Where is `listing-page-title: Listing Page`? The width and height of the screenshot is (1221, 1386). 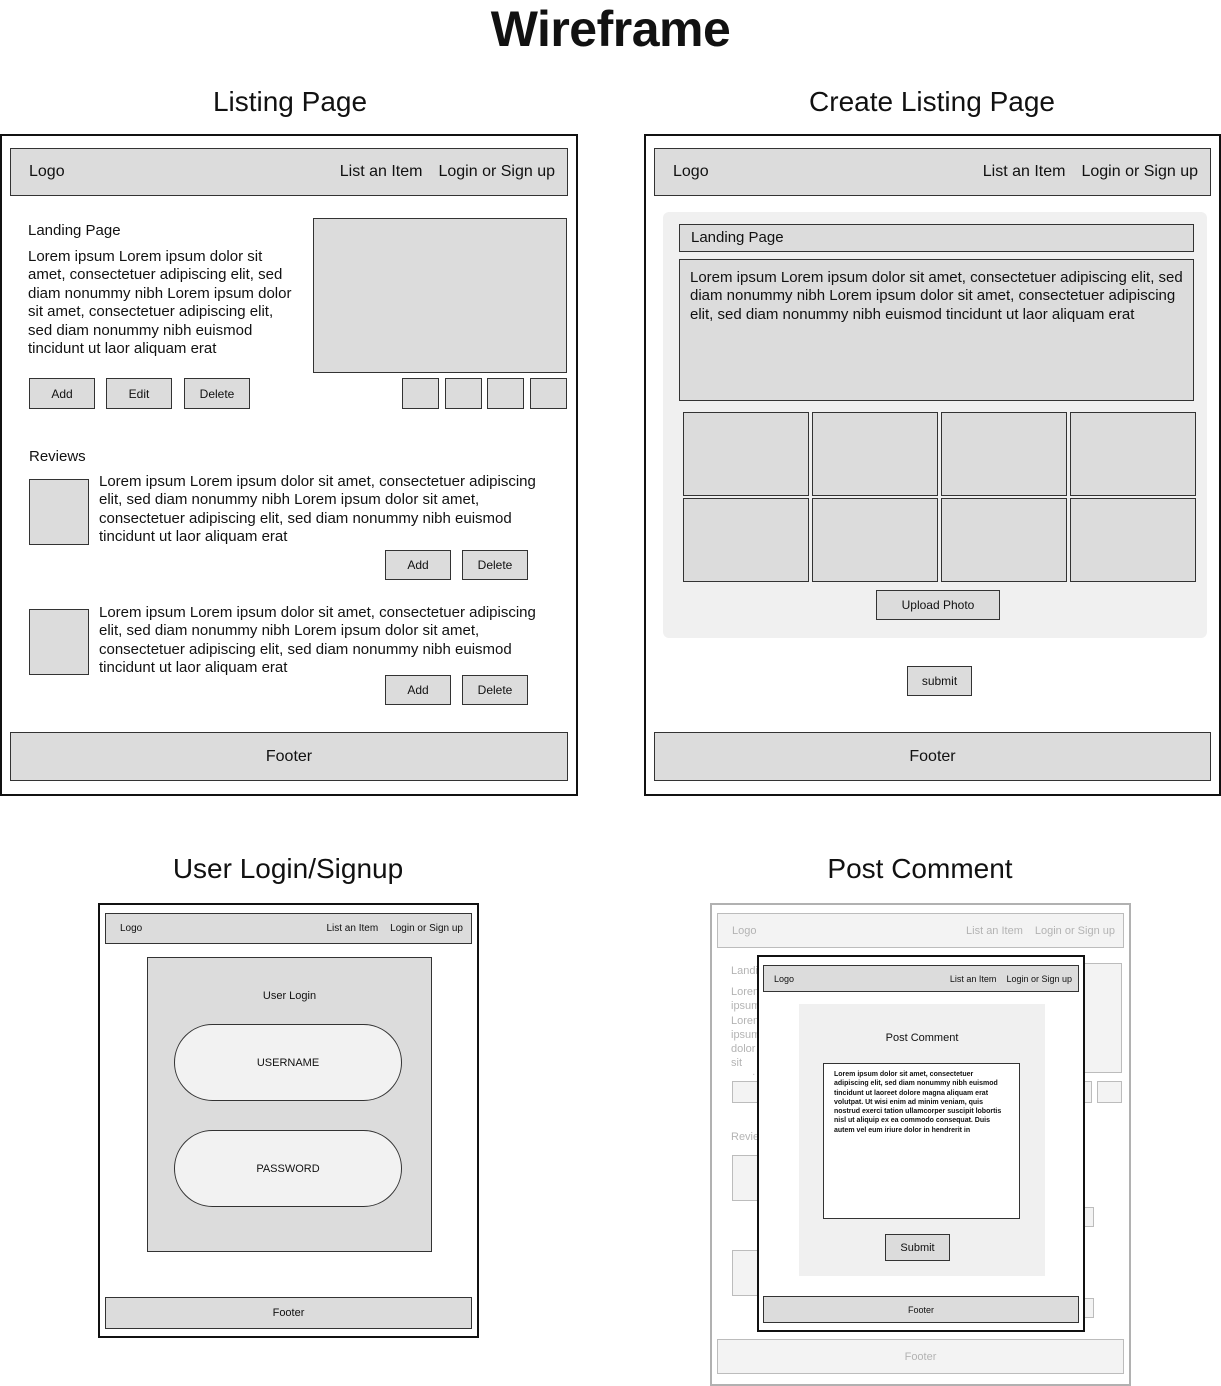
listing-page-title: Listing Page is located at coordinates (290, 101).